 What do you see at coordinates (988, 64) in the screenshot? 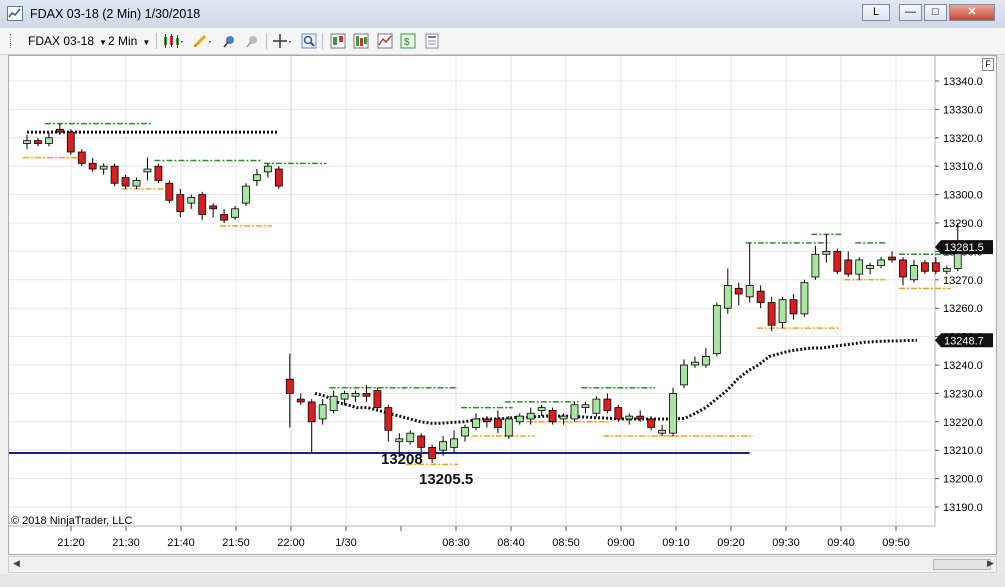
I see `panel-label: F` at bounding box center [988, 64].